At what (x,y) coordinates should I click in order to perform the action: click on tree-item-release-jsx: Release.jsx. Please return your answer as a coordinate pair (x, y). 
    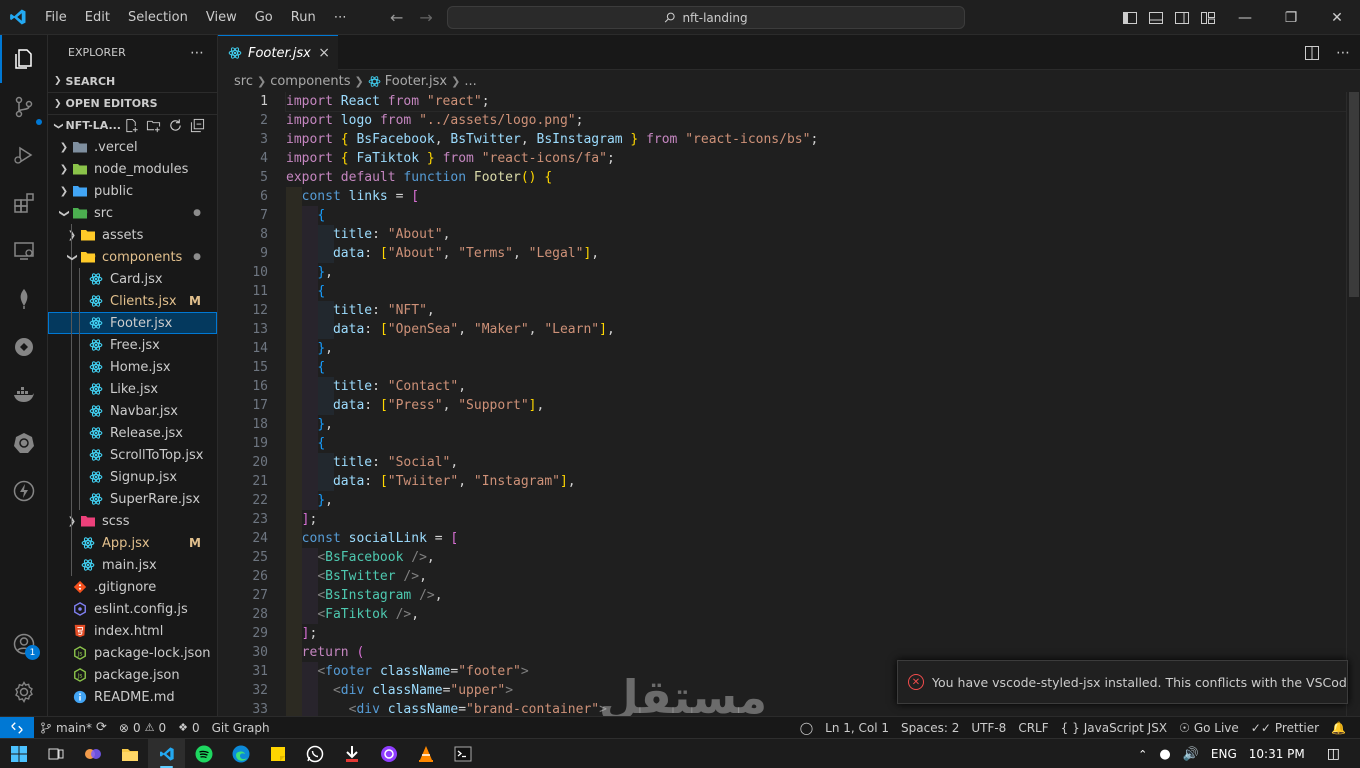
    Looking at the image, I should click on (132, 433).